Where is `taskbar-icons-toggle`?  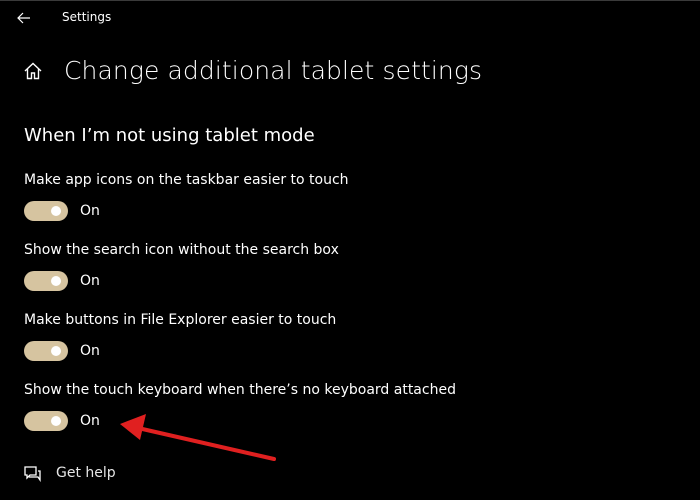
taskbar-icons-toggle is located at coordinates (46, 211).